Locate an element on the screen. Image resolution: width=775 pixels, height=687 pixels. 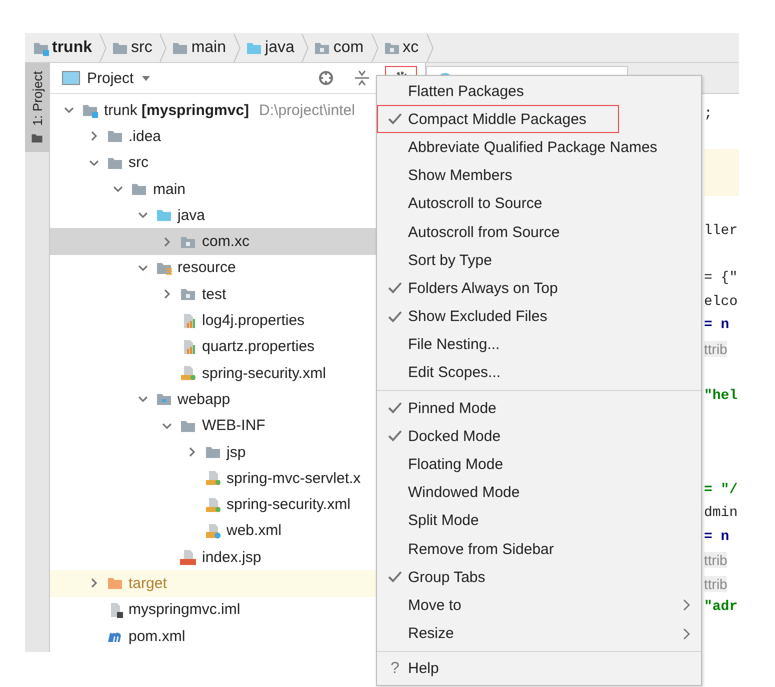
tree-item: web.xml is located at coordinates (213, 531).